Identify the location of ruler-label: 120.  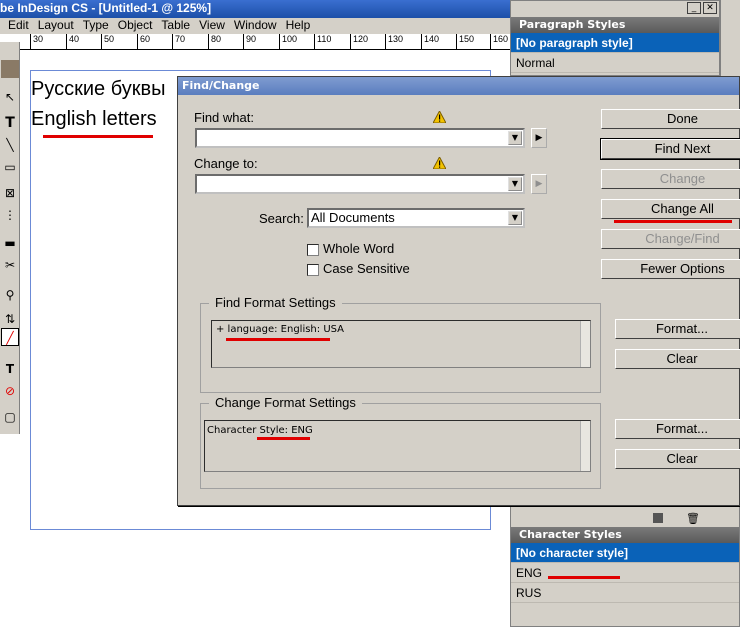
(359, 41).